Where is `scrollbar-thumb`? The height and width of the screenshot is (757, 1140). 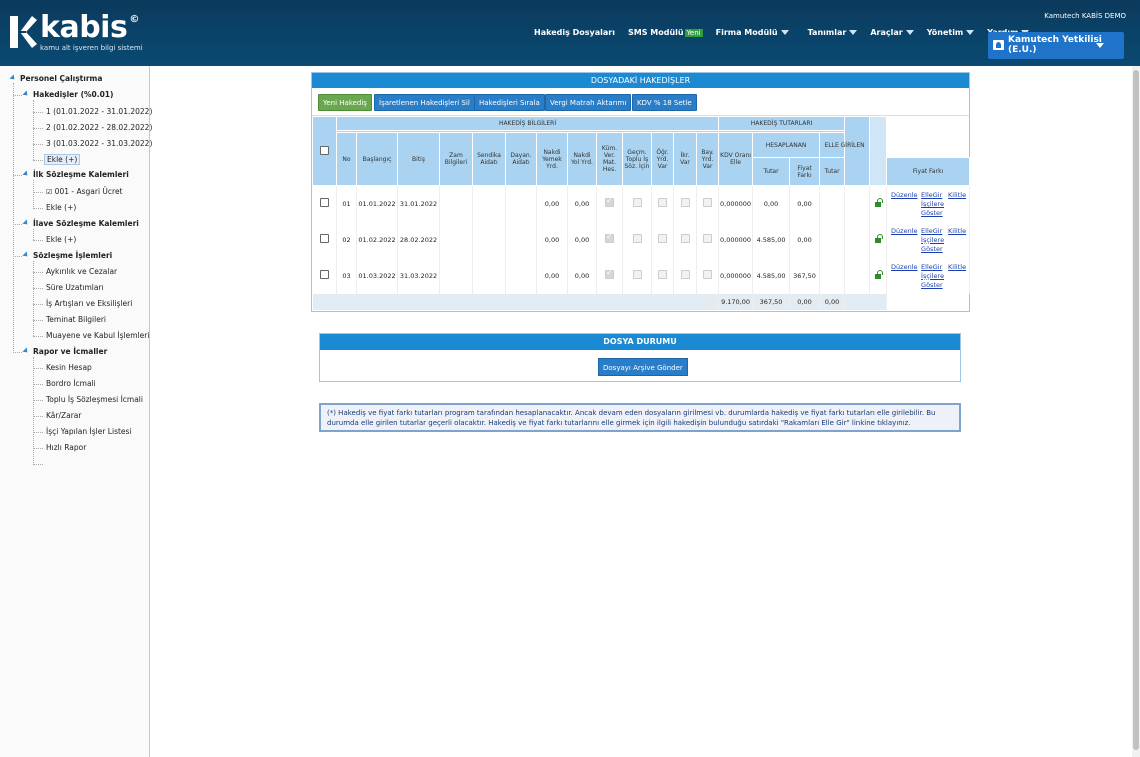 scrollbar-thumb is located at coordinates (1136, 410).